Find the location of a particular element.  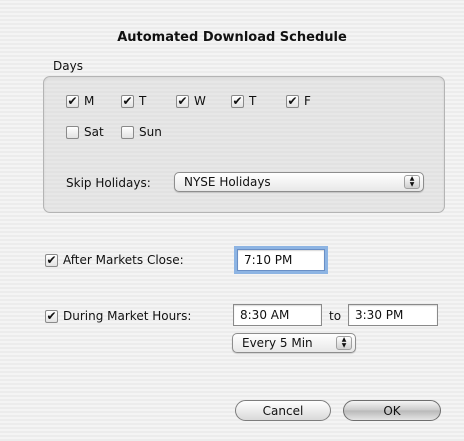

market-open-time-field: 8:30 AM is located at coordinates (277, 315).